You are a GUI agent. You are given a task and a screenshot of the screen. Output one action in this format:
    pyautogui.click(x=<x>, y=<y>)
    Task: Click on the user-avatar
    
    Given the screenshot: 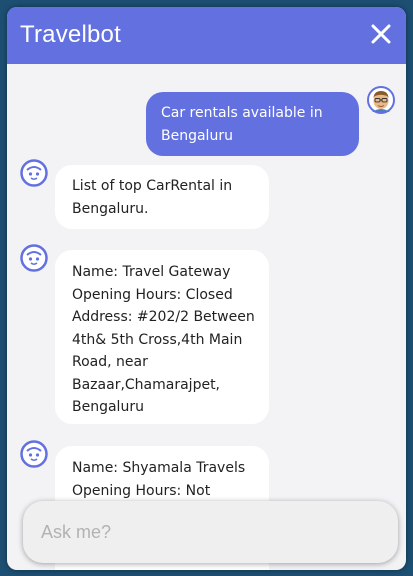 What is the action you would take?
    pyautogui.click(x=381, y=100)
    